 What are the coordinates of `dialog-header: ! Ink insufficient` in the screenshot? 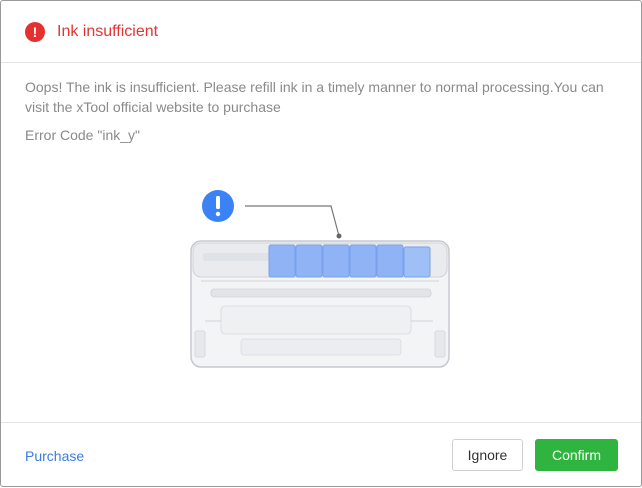 It's located at (321, 32).